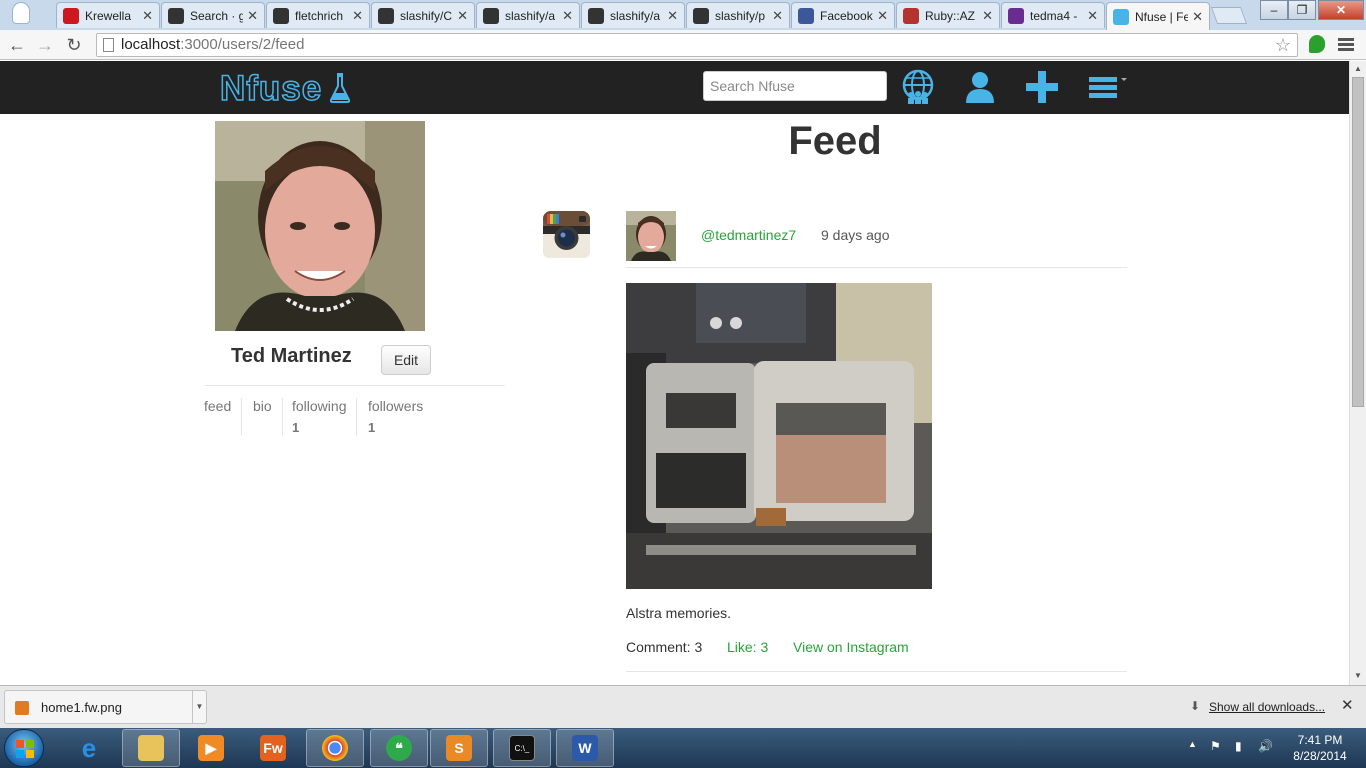  I want to click on browser-tab: Search · g ✕, so click(213, 15).